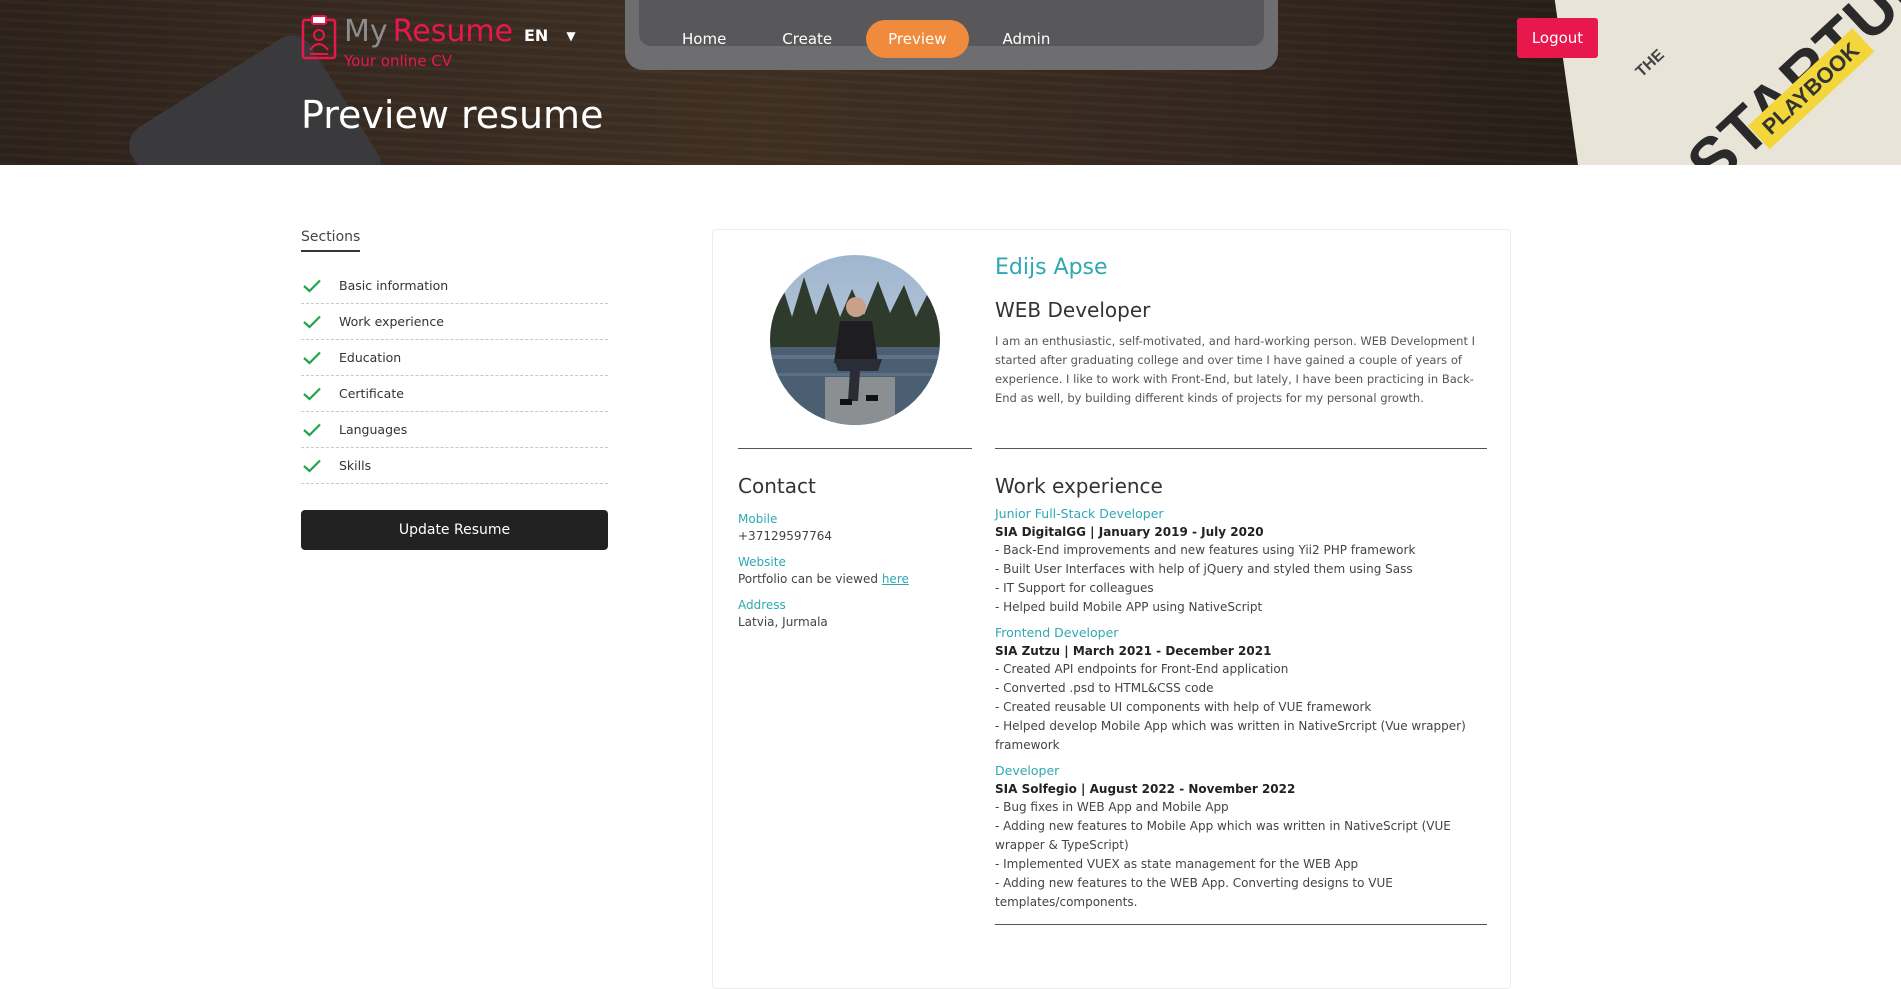 This screenshot has height=989, width=1901. I want to click on job-title: Developer, so click(1027, 770).